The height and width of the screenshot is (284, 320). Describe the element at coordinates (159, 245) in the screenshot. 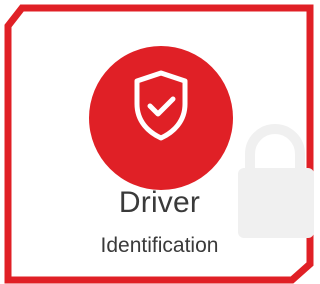

I see `card-subtitle: Identification` at that location.